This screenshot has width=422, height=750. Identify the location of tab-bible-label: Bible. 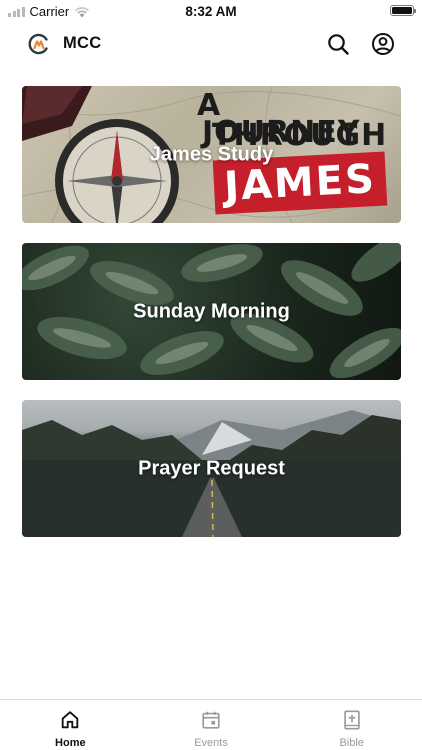
(351, 743).